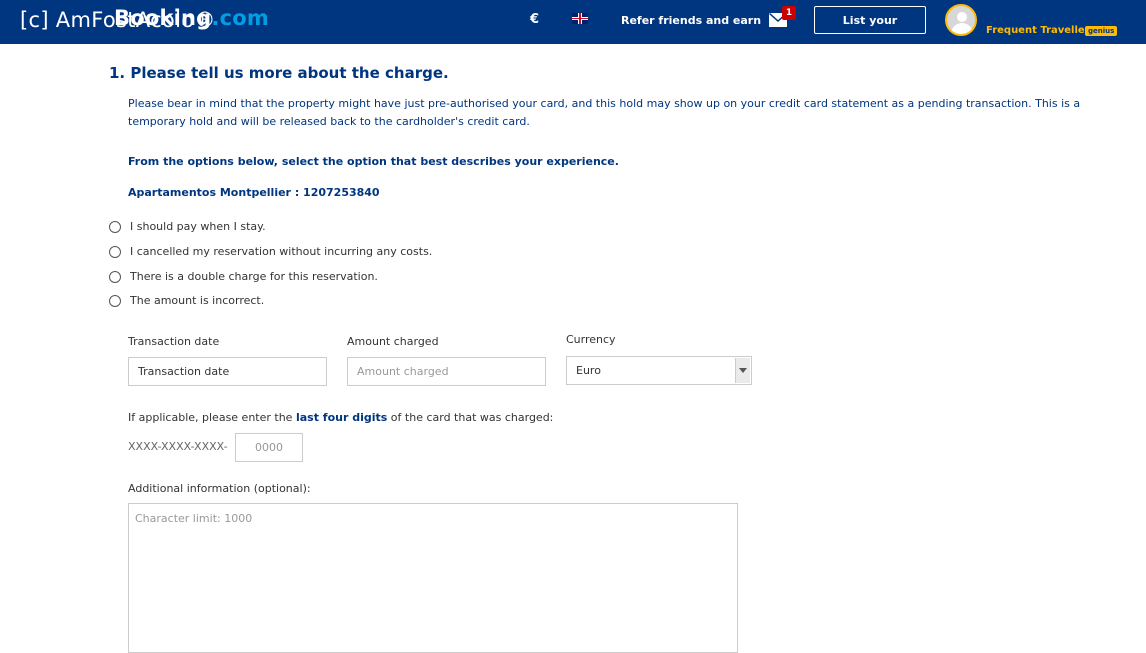  What do you see at coordinates (240, 18) in the screenshot?
I see `logo-domain: .com` at bounding box center [240, 18].